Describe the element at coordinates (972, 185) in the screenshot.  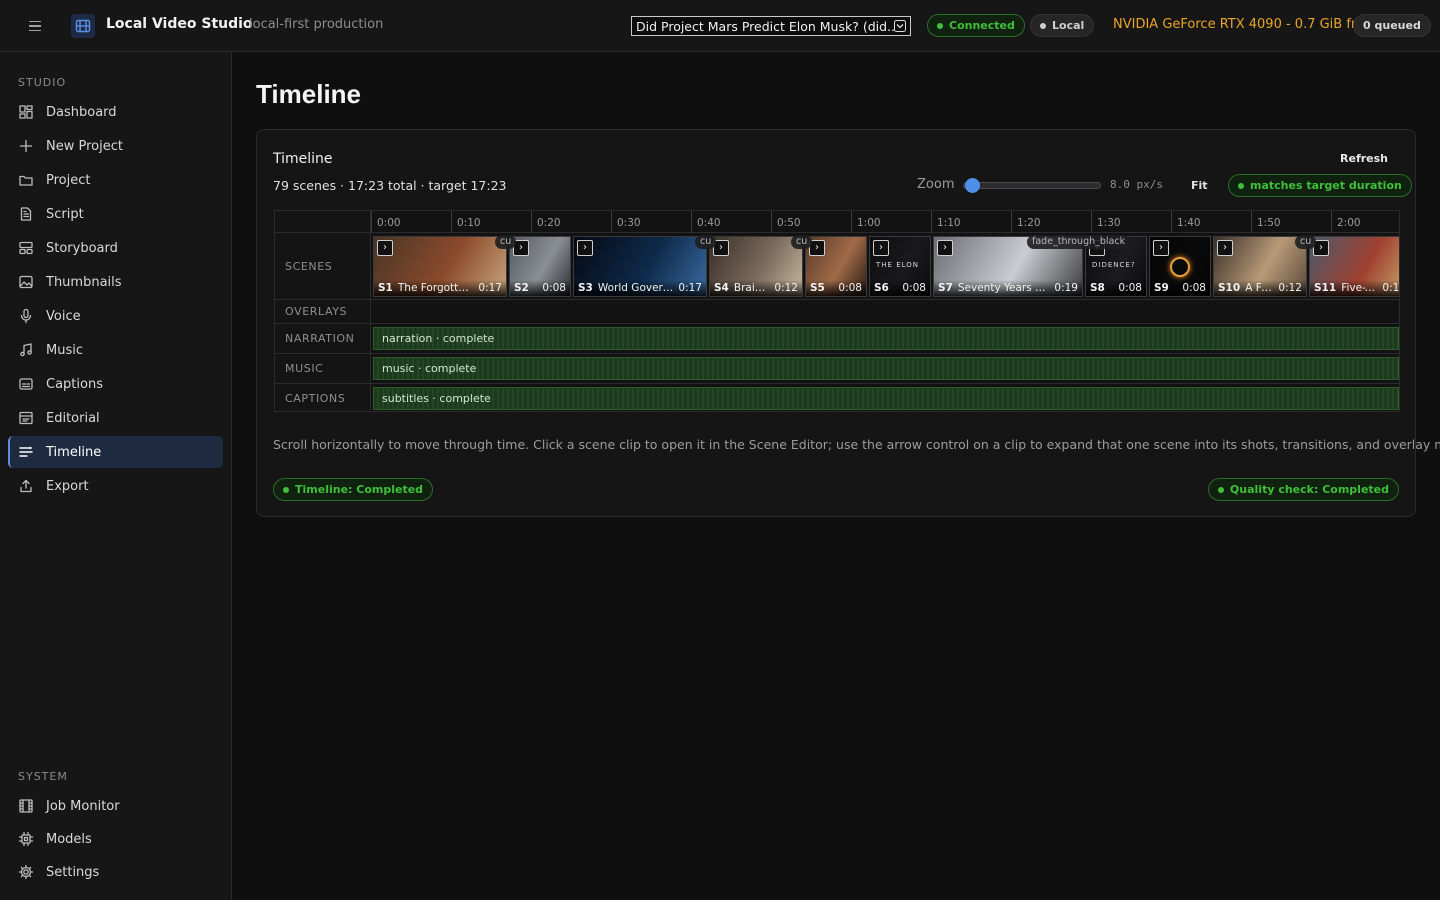
I see `zoom-slider-handle` at that location.